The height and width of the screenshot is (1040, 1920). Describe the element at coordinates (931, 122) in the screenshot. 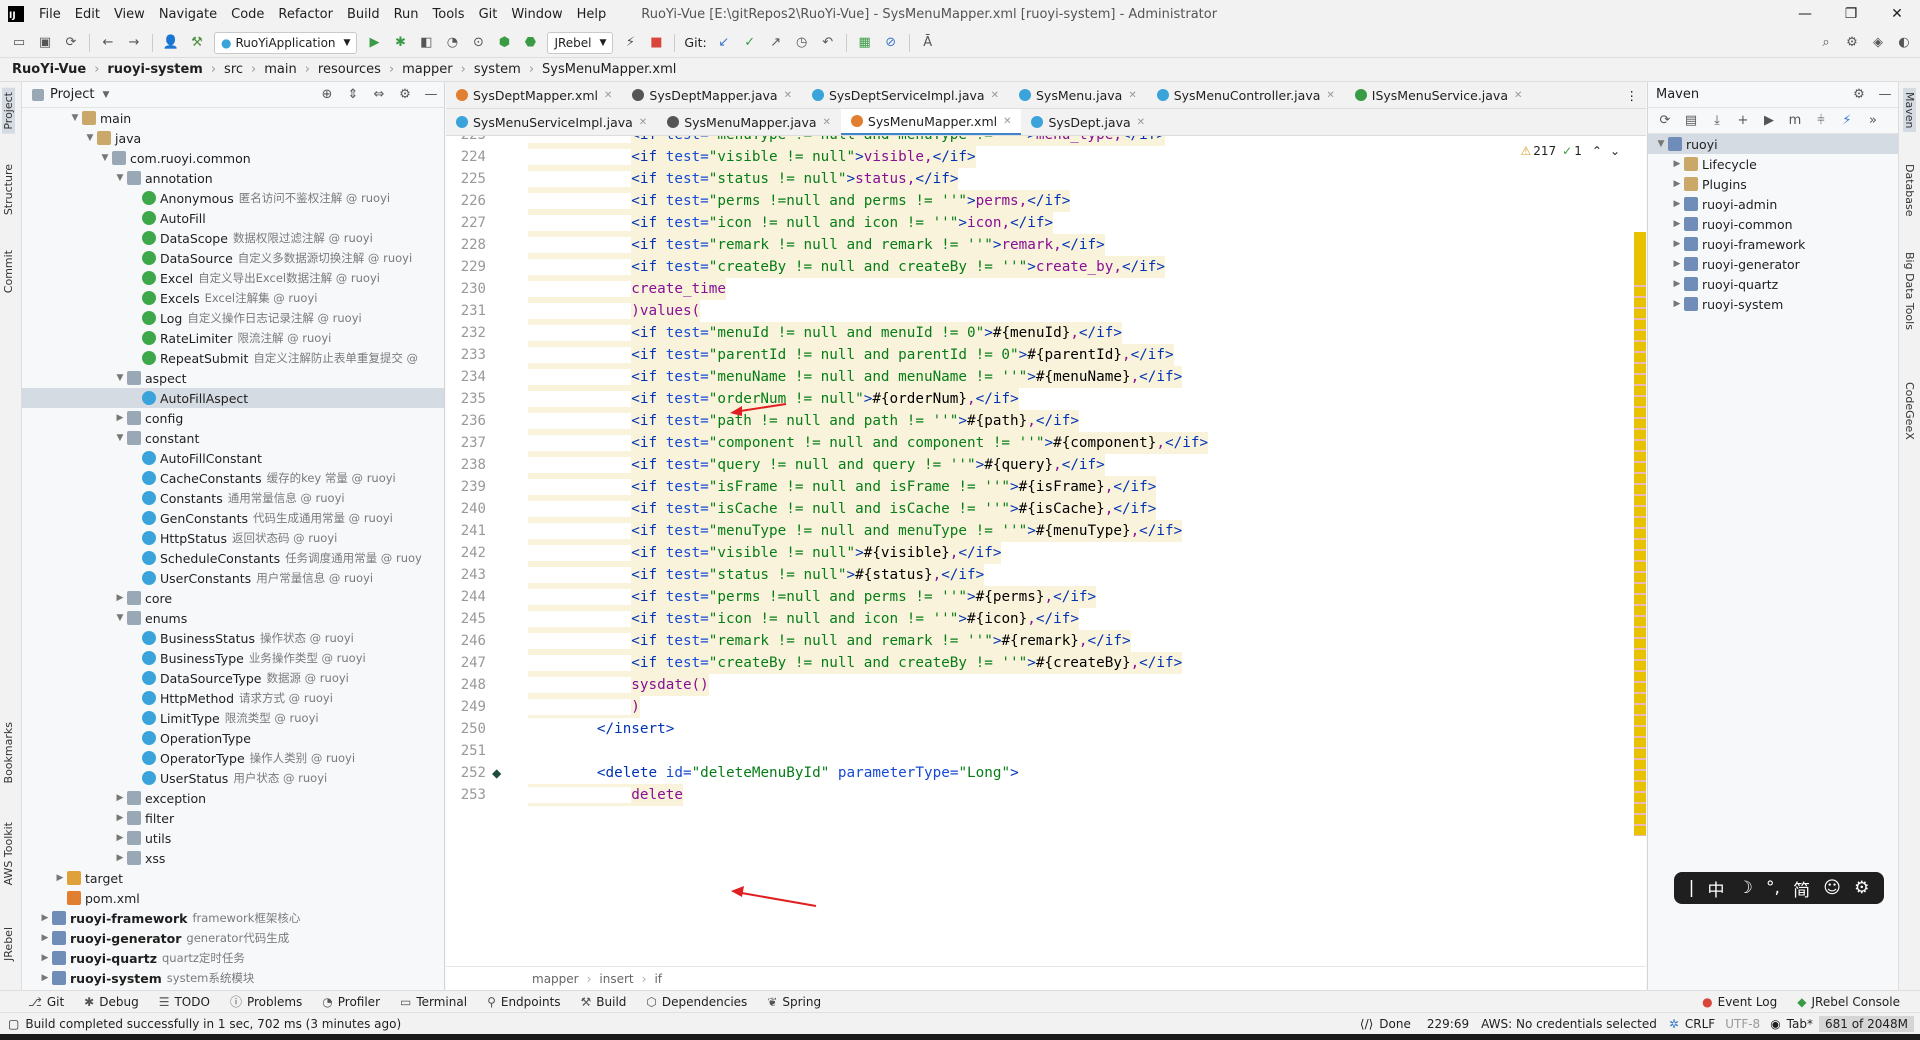

I see `editor-tab: SysMenuMapper.xml ✕` at that location.